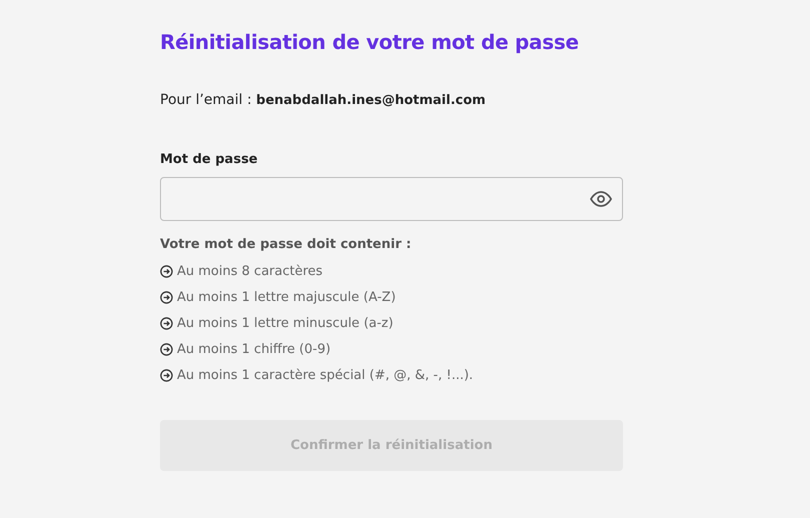 This screenshot has width=810, height=518. Describe the element at coordinates (286, 244) in the screenshot. I see `requirements-heading: Votre mot de passe doit contenir :` at that location.